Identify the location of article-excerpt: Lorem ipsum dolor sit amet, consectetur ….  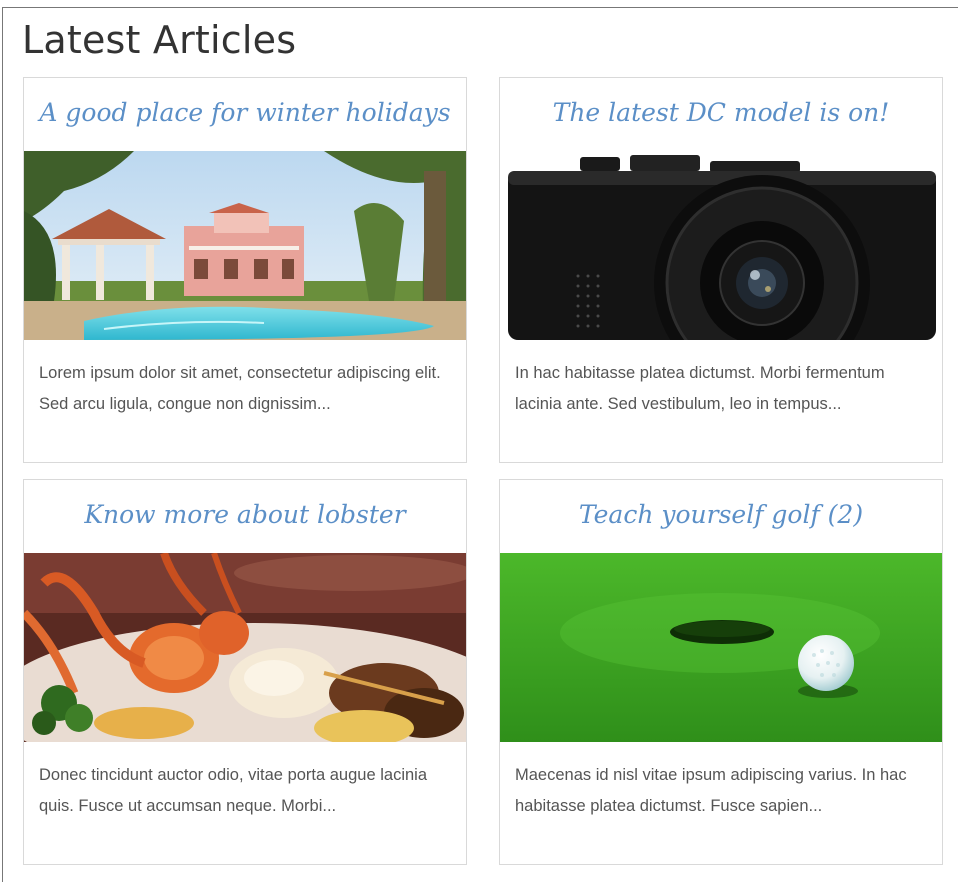
(240, 388).